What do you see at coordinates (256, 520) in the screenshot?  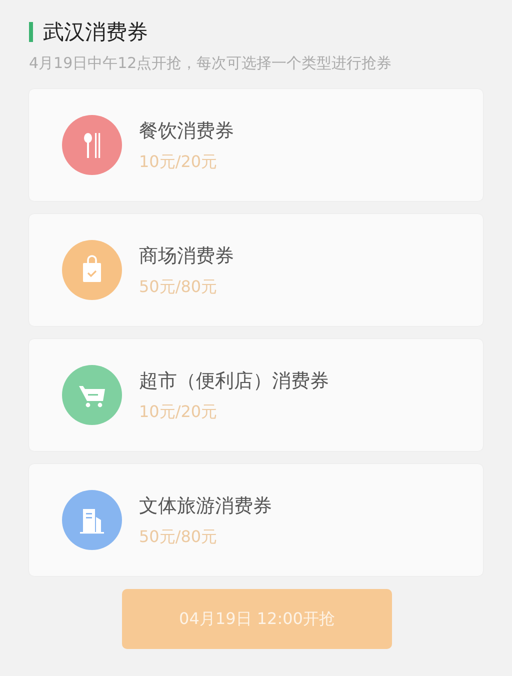 I see `coupon-card: 文体旅游消费券 50元/80元` at bounding box center [256, 520].